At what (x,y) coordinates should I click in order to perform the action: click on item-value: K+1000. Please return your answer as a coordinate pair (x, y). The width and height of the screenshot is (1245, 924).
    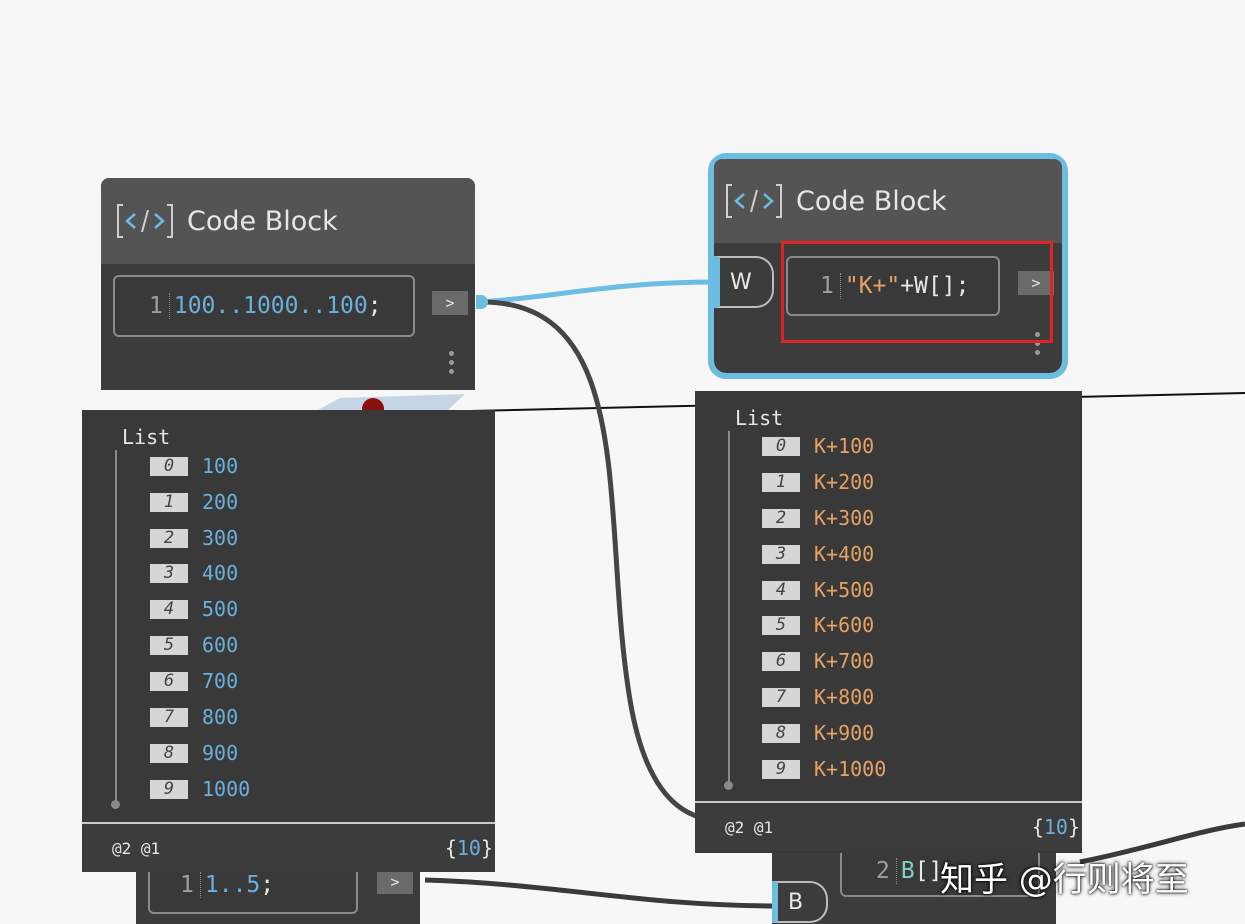
    Looking at the image, I should click on (850, 769).